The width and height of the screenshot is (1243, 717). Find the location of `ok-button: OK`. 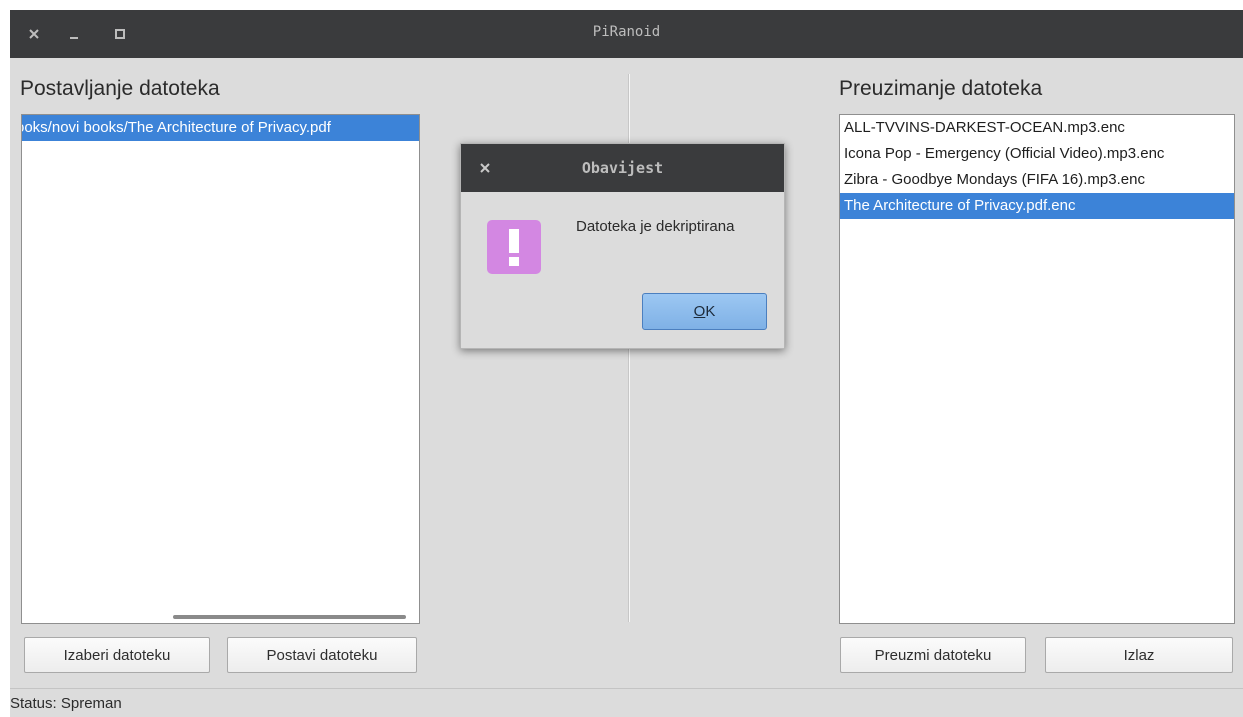

ok-button: OK is located at coordinates (704, 311).